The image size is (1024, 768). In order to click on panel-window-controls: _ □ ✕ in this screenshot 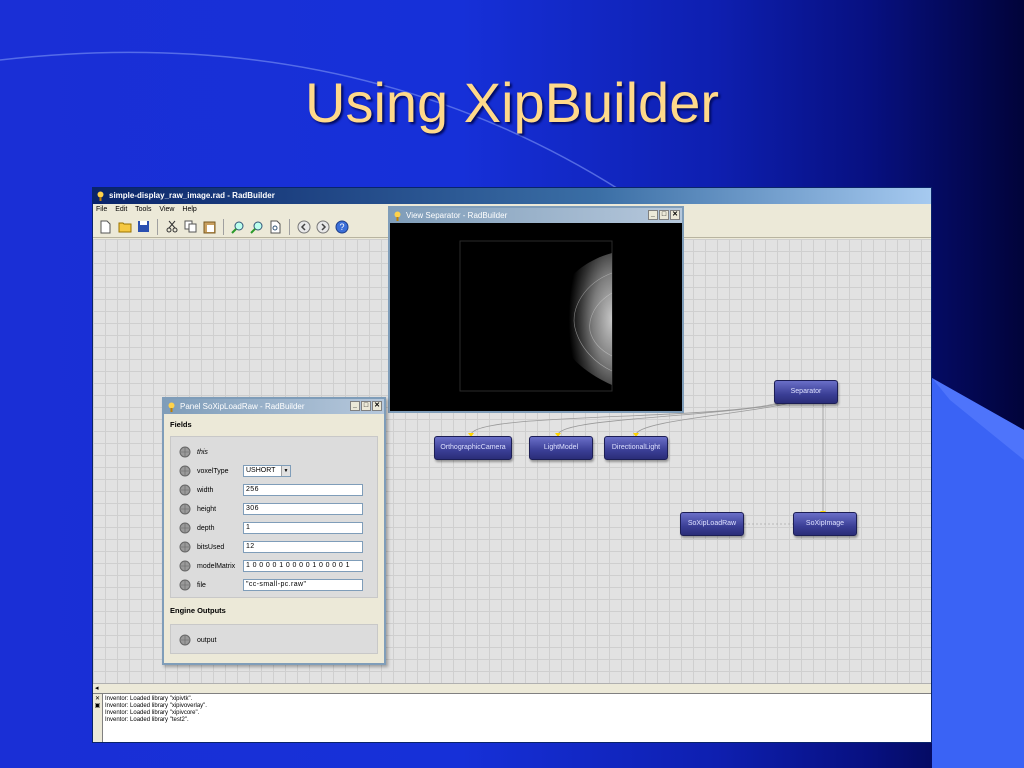, I will do `click(366, 406)`.